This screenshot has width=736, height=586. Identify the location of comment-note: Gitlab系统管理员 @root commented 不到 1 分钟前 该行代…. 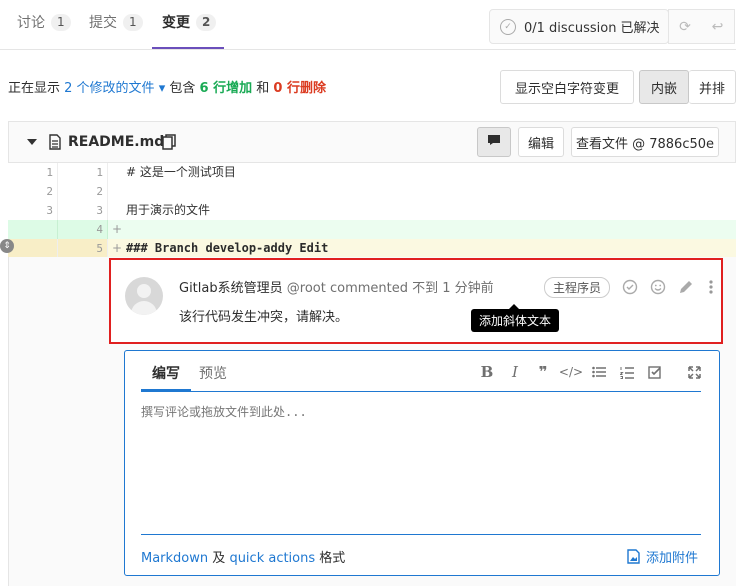
(416, 301).